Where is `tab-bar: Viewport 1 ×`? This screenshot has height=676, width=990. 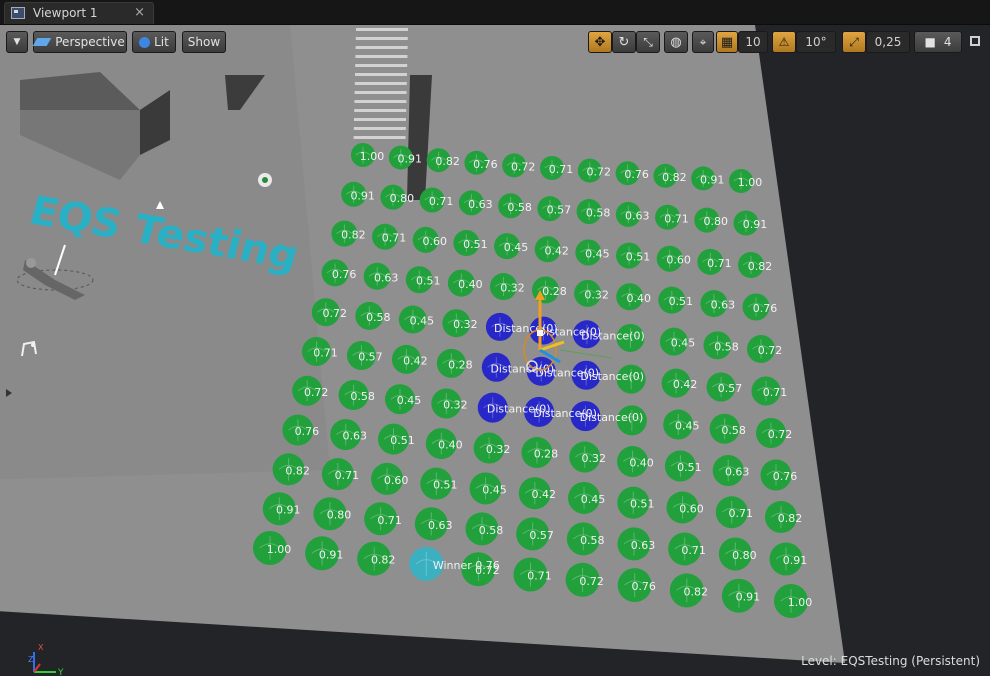 tab-bar: Viewport 1 × is located at coordinates (495, 12).